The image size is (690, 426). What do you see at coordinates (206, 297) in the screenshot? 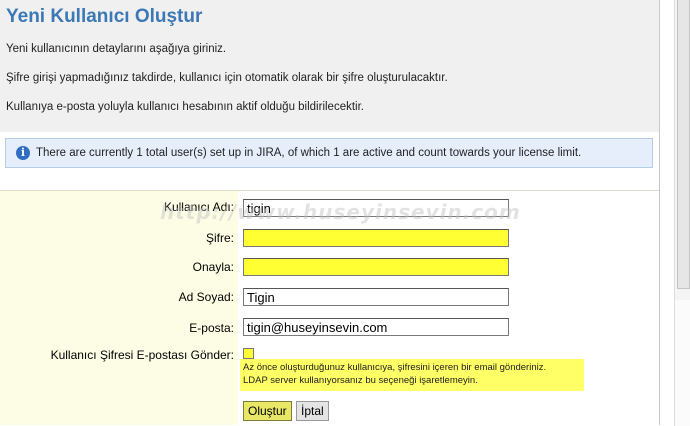
I see `fullname-label: Ad Soyad:` at bounding box center [206, 297].